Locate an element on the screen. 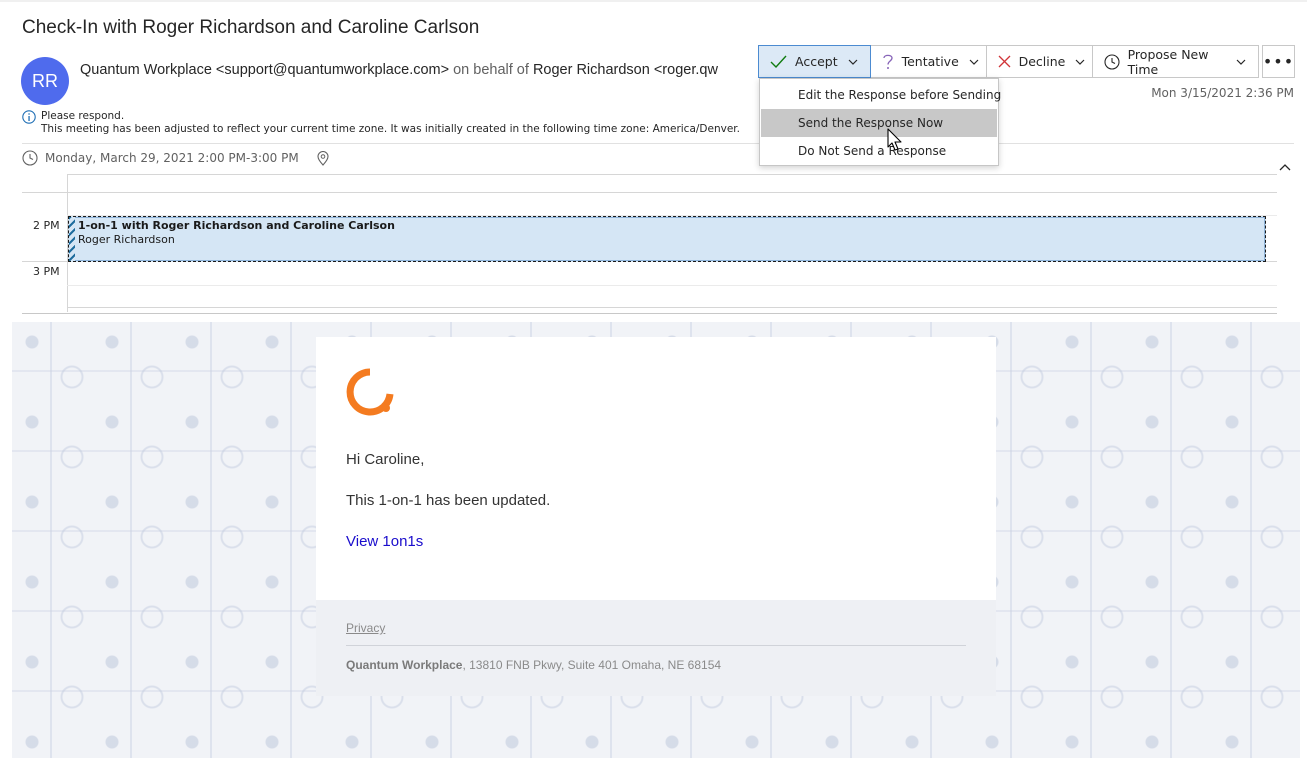  accept-button: Accept is located at coordinates (814, 61).